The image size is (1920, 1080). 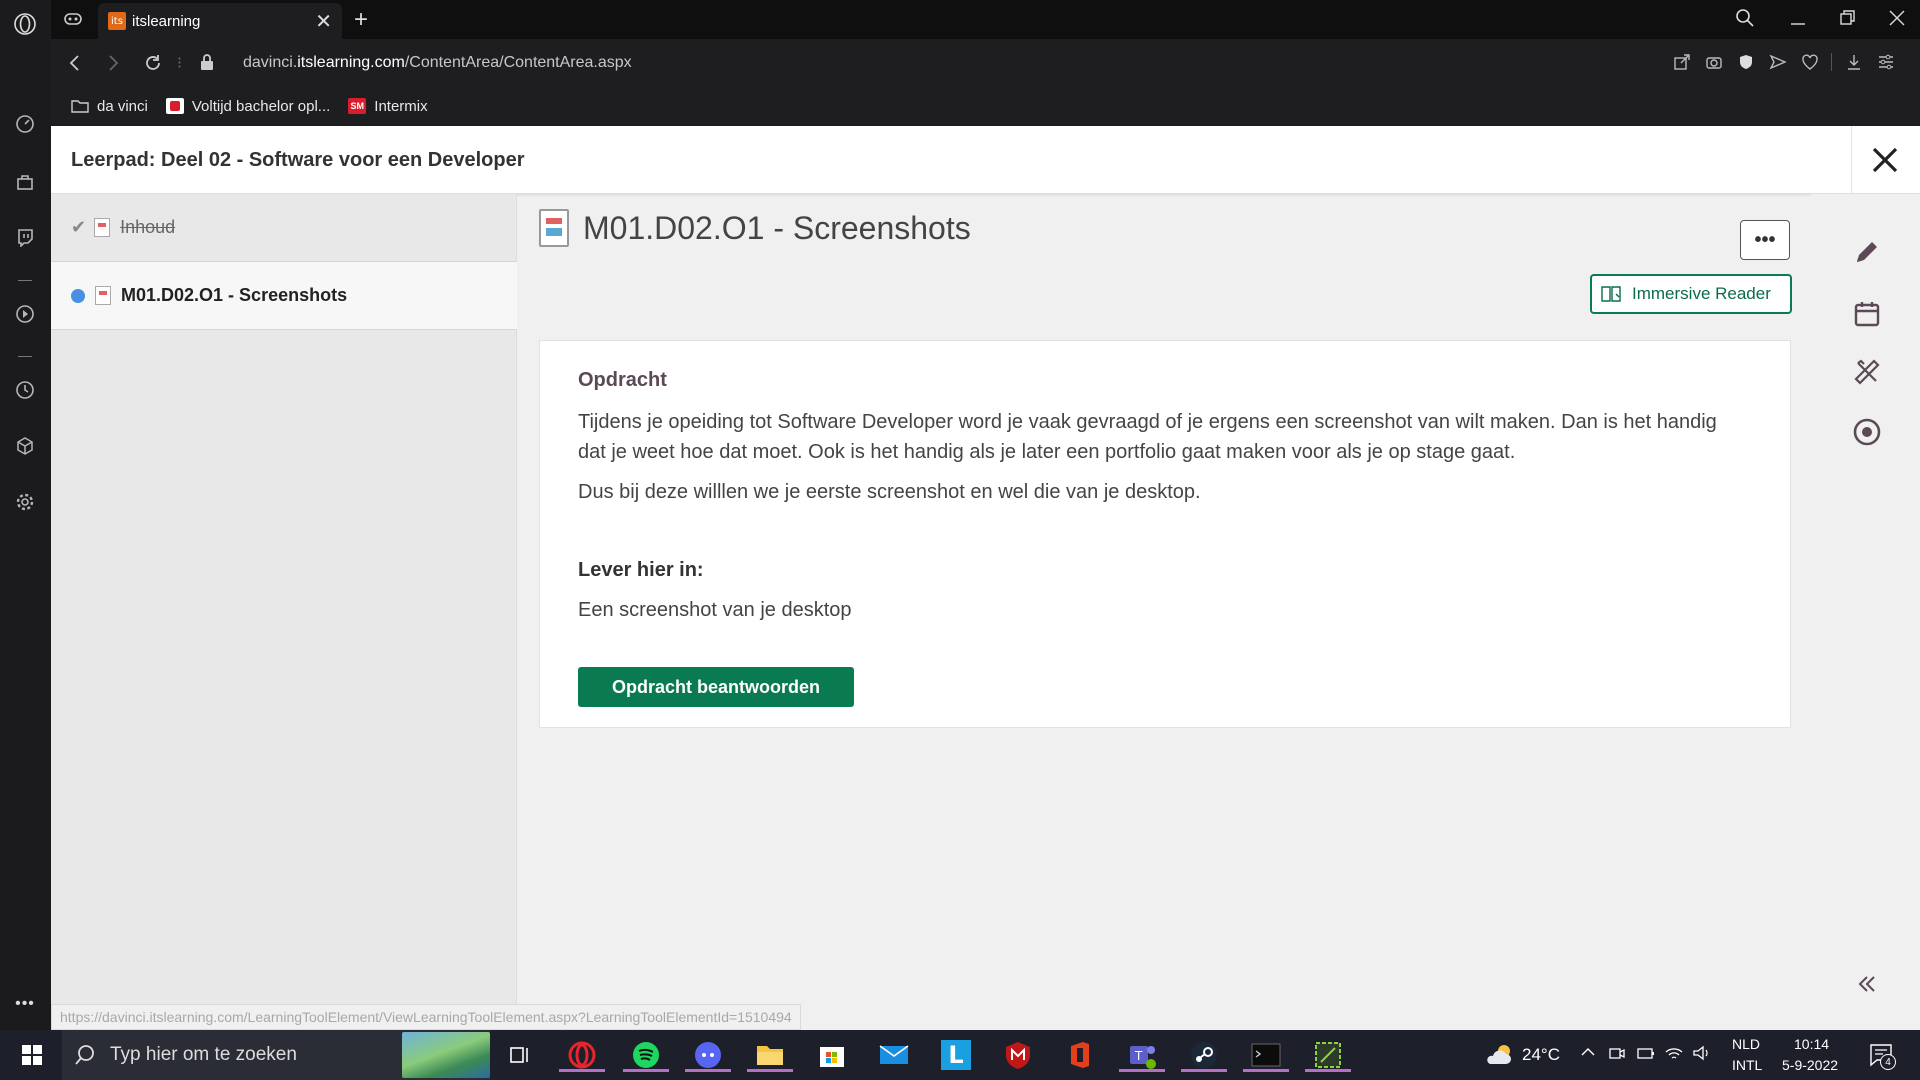 What do you see at coordinates (25, 314) in the screenshot?
I see `player-icon` at bounding box center [25, 314].